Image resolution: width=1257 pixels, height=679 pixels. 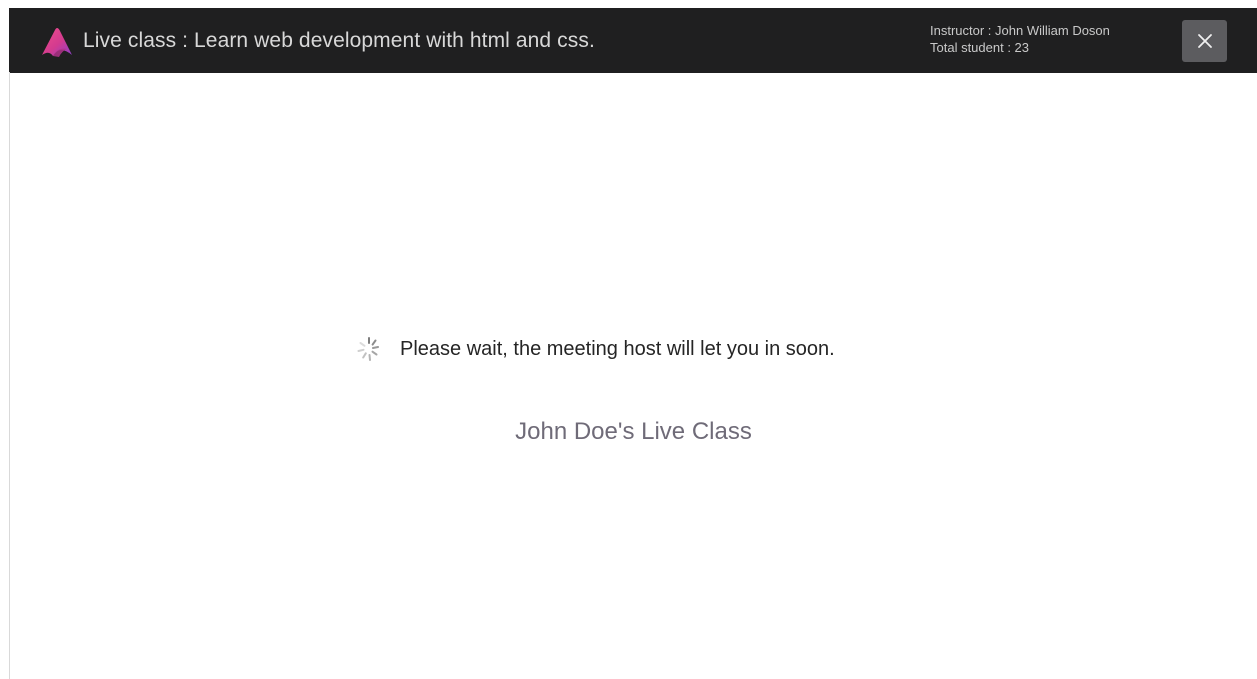 I want to click on close-icon, so click(x=1204, y=41).